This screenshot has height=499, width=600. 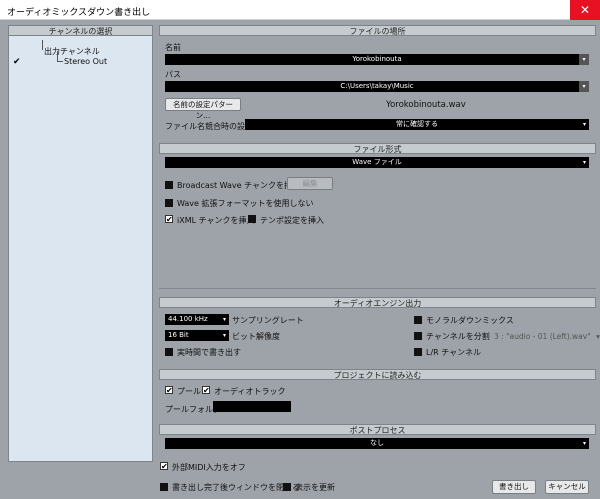 I want to click on import-project-header: プロジェクトに読み込む, so click(x=377, y=374).